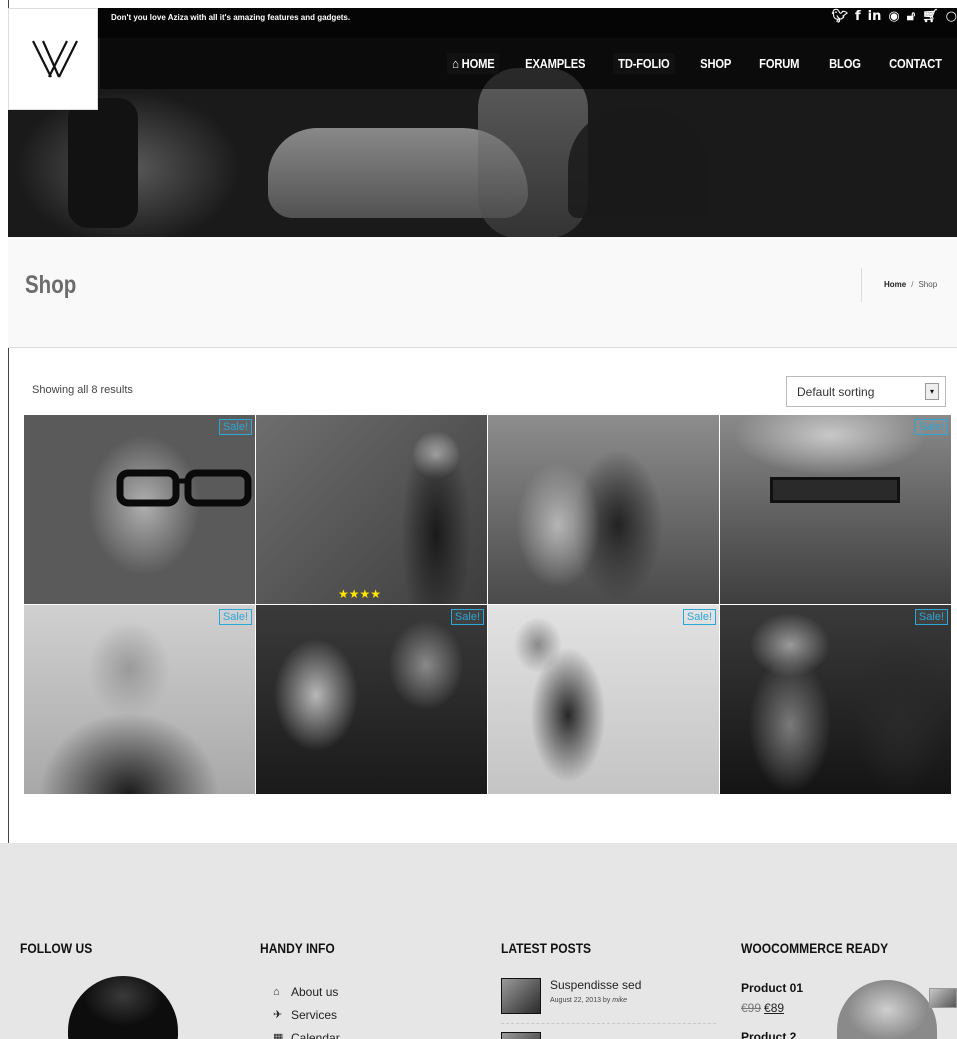 Image resolution: width=957 pixels, height=1039 pixels. I want to click on mini-product-thumbnail, so click(943, 998).